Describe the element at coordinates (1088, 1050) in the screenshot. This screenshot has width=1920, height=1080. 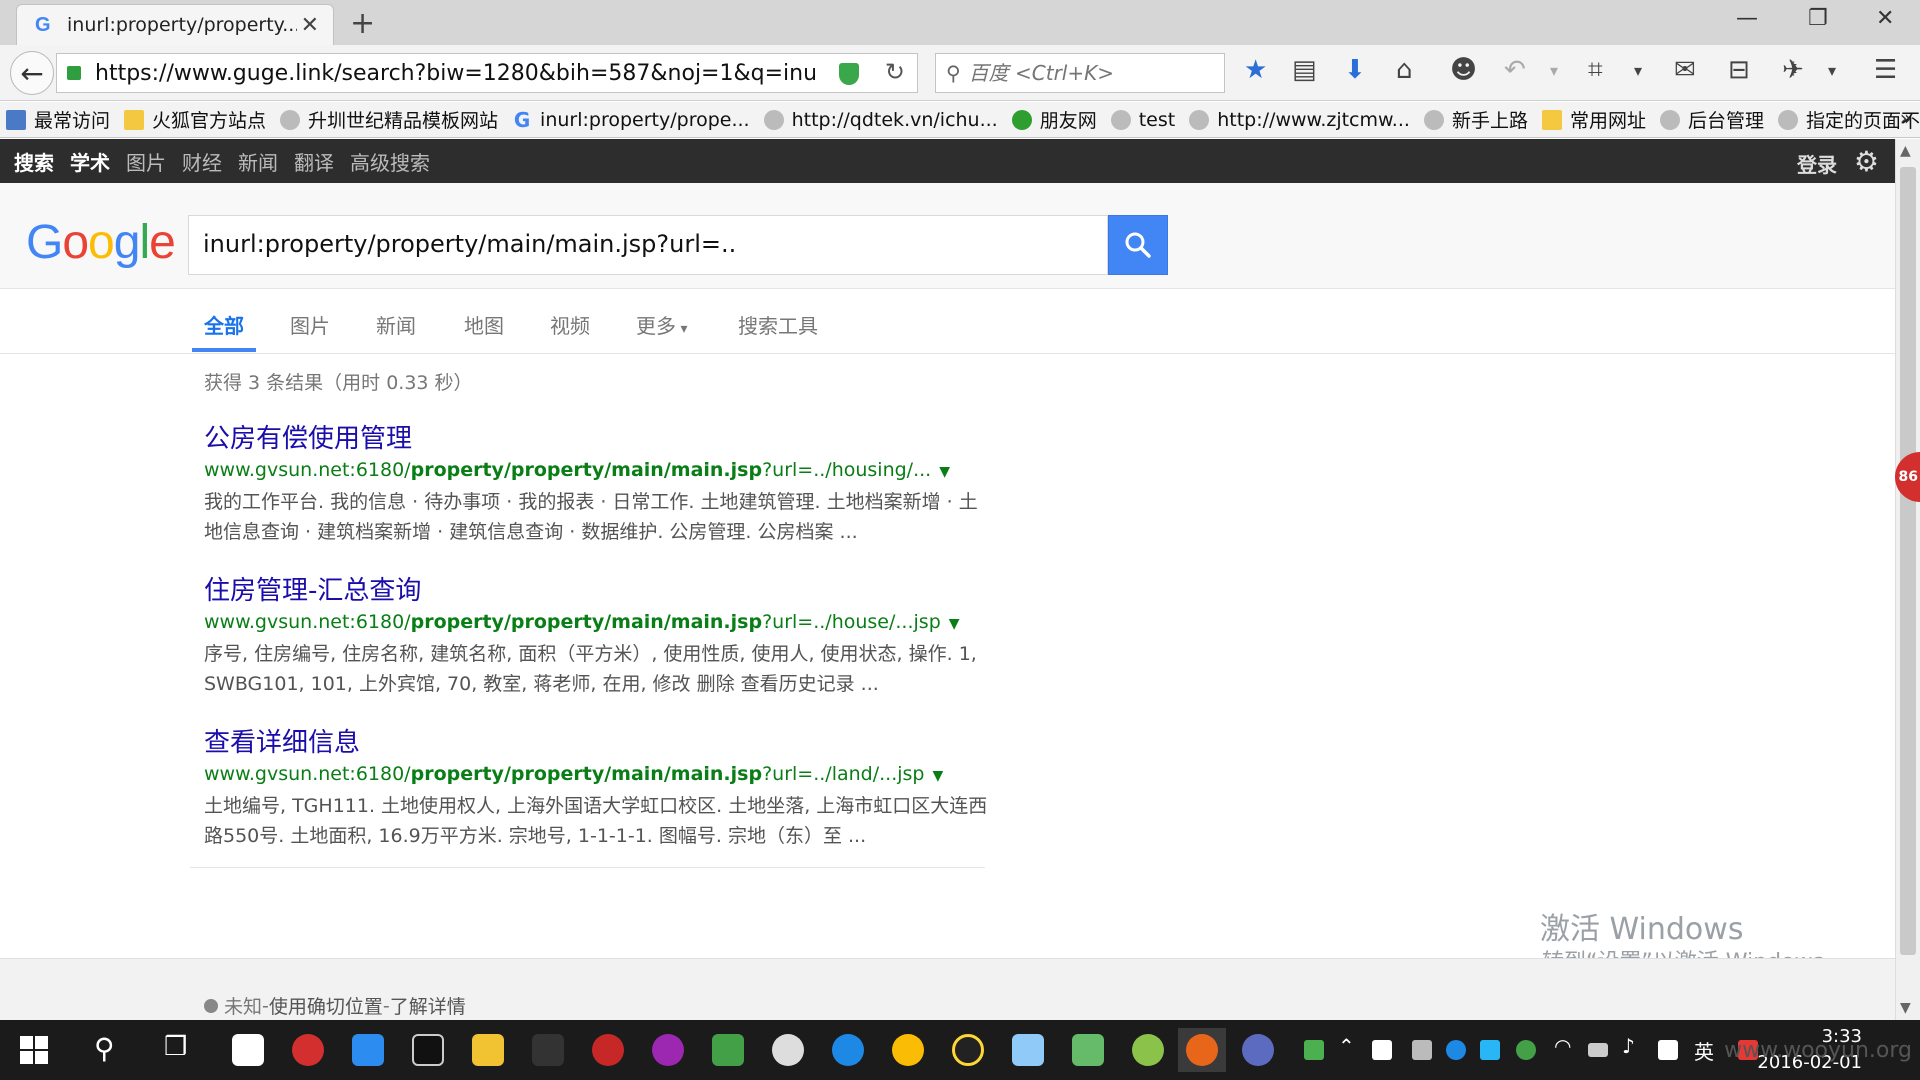
I see `app-image-icon` at that location.